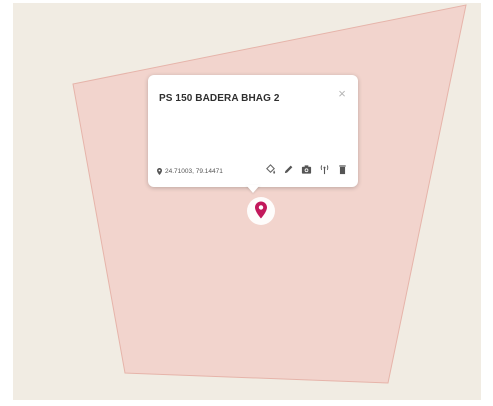 This screenshot has width=493, height=406. What do you see at coordinates (194, 171) in the screenshot?
I see `coordinates-text: 24.71003, 79.14471` at bounding box center [194, 171].